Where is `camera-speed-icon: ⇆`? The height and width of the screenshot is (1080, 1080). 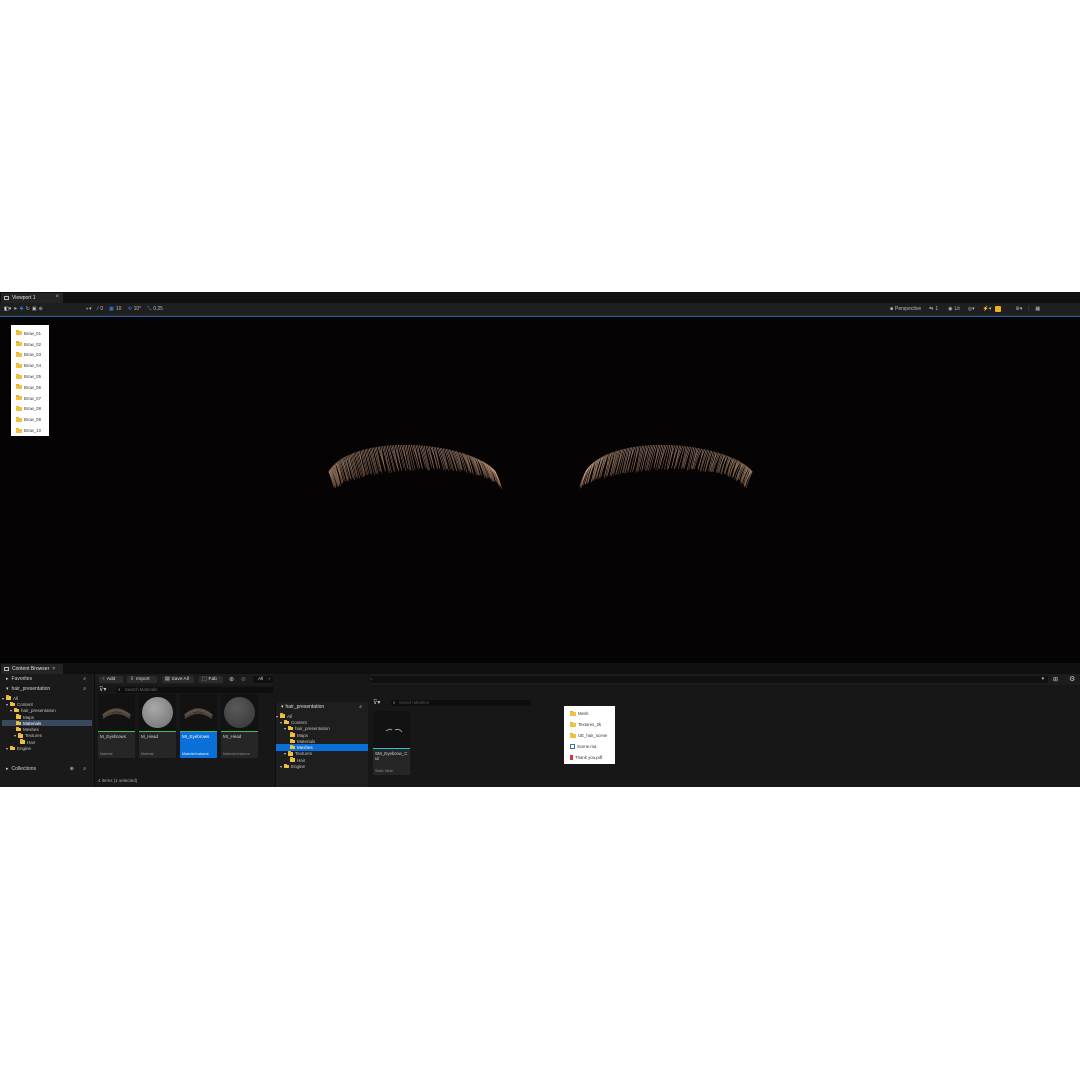
camera-speed-icon: ⇆ is located at coordinates (931, 309).